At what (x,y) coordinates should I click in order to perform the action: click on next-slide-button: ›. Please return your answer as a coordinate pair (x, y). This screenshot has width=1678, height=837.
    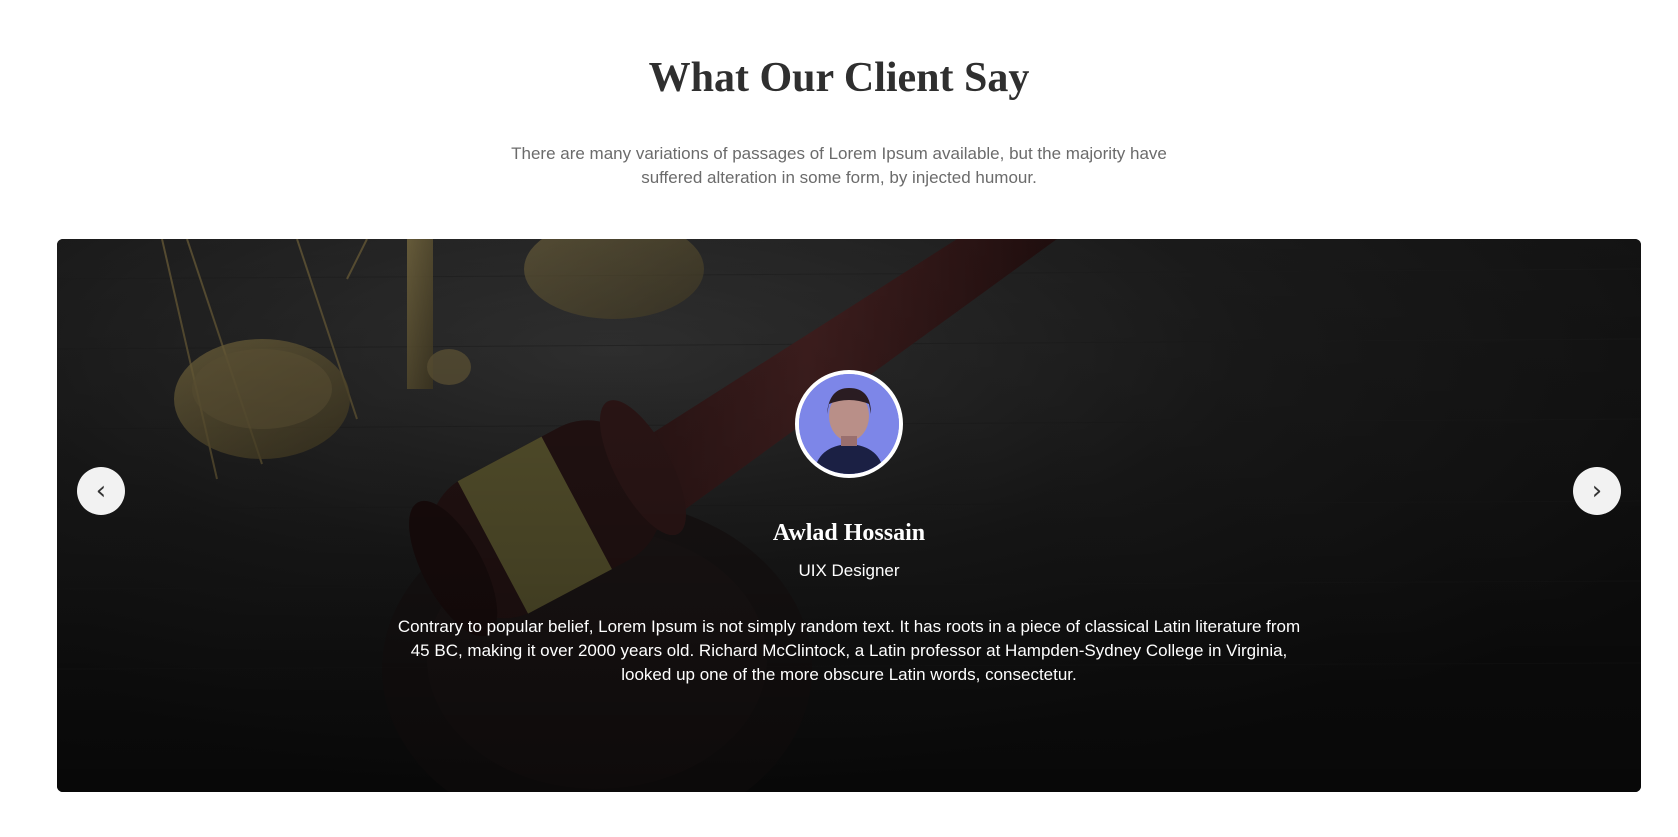
    Looking at the image, I should click on (1597, 491).